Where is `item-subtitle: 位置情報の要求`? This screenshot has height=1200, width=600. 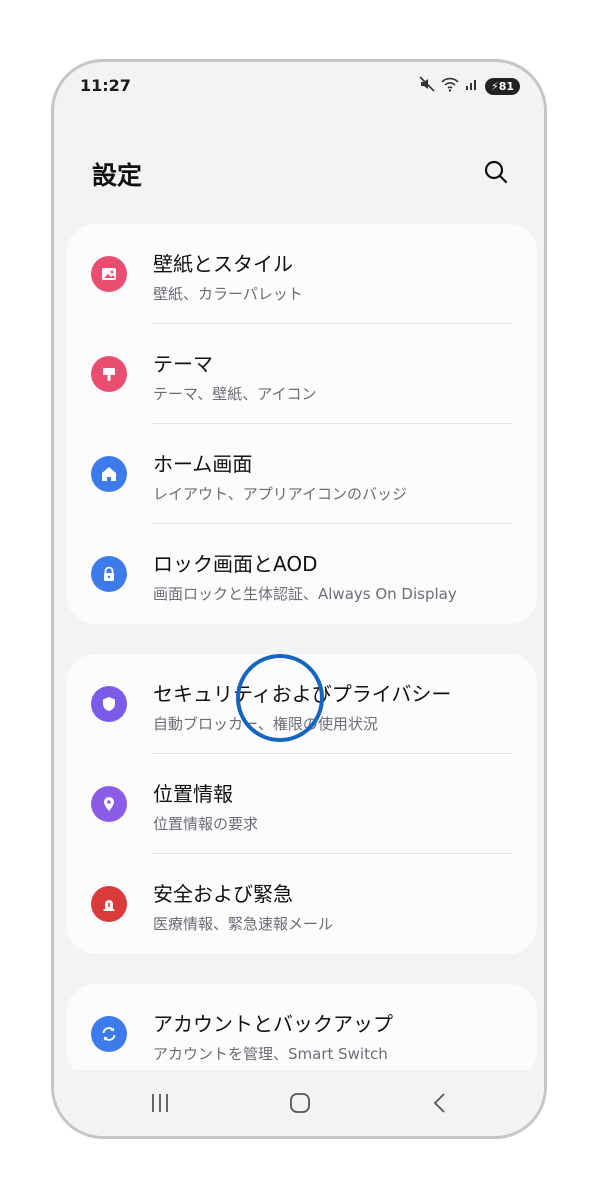 item-subtitle: 位置情報の要求 is located at coordinates (206, 824).